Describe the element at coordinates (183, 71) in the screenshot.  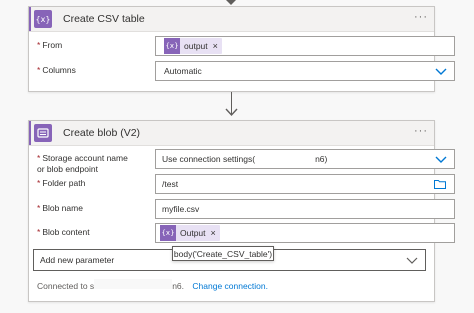
I see `columns-value: Automatic` at that location.